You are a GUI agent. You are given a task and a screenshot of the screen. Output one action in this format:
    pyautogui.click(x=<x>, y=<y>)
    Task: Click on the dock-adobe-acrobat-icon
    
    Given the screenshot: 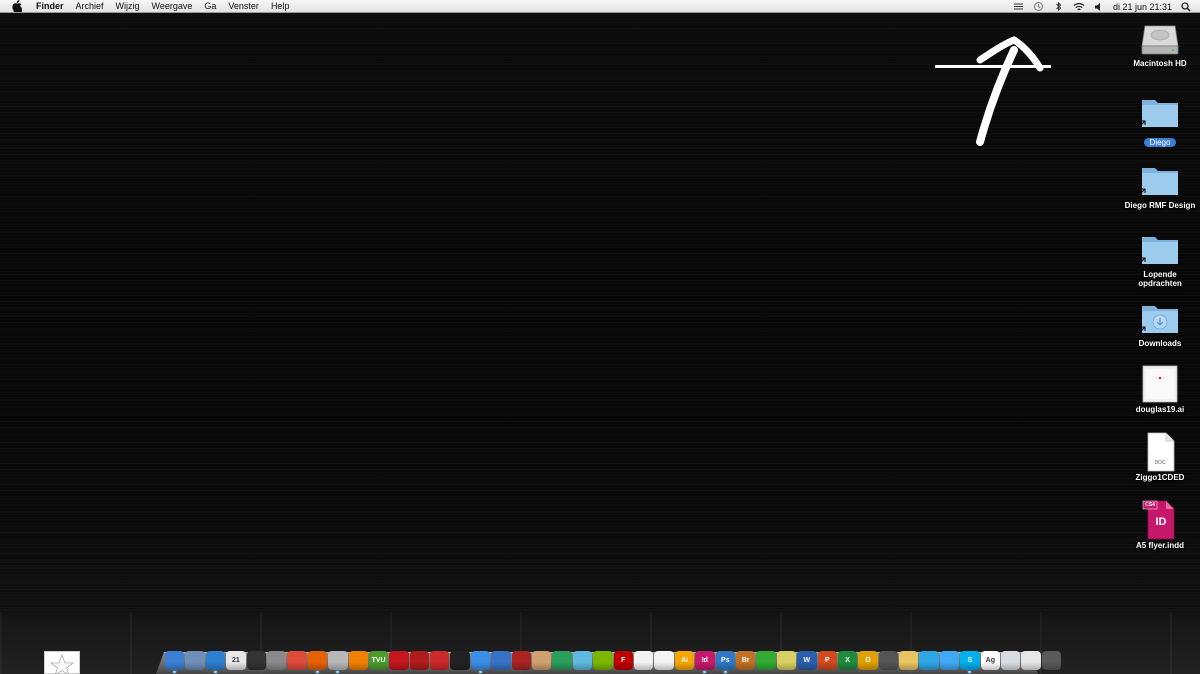 What is the action you would take?
    pyautogui.click(x=399, y=660)
    